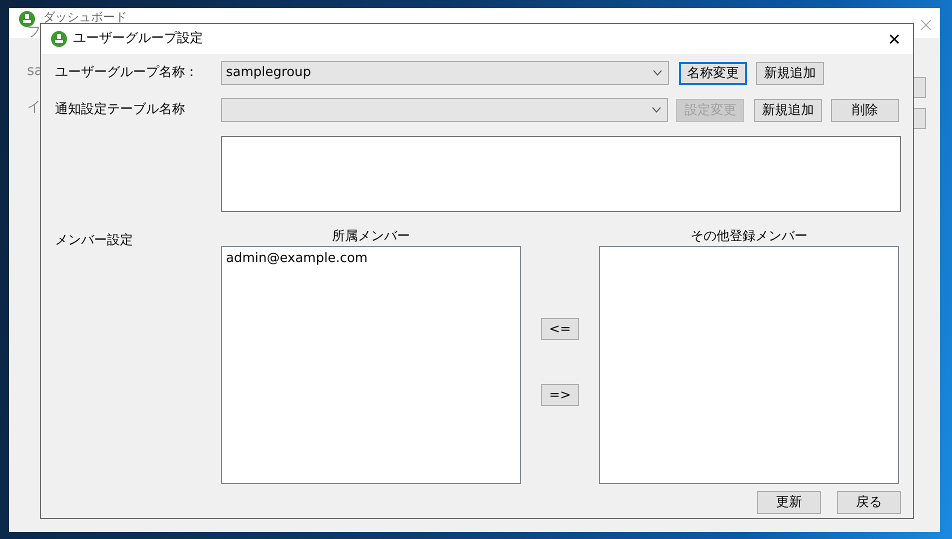  I want to click on list-heading: 所属メンバー, so click(371, 236).